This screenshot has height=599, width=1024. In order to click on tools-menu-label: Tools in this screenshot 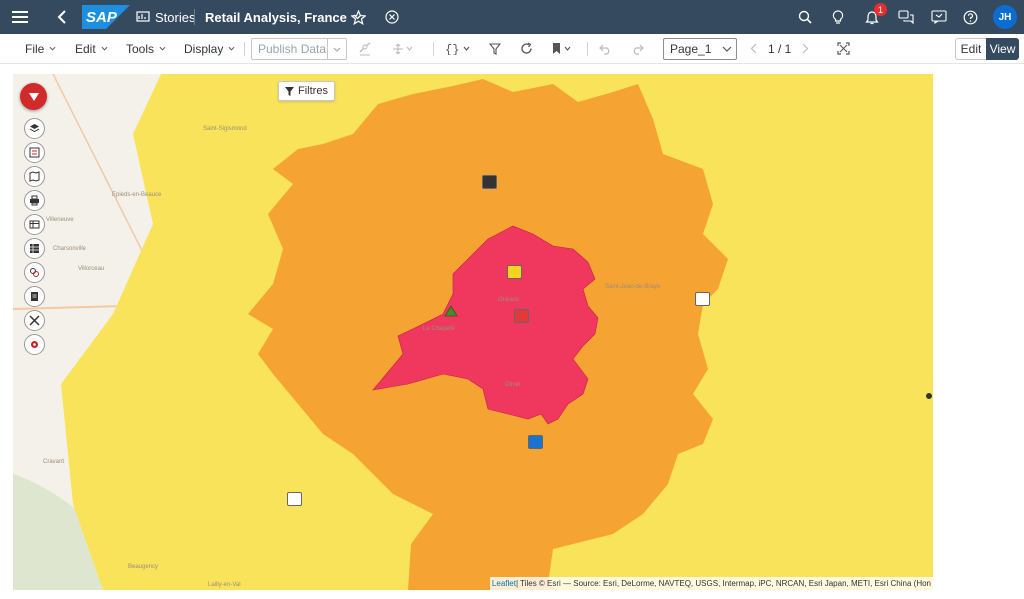, I will do `click(140, 48)`.